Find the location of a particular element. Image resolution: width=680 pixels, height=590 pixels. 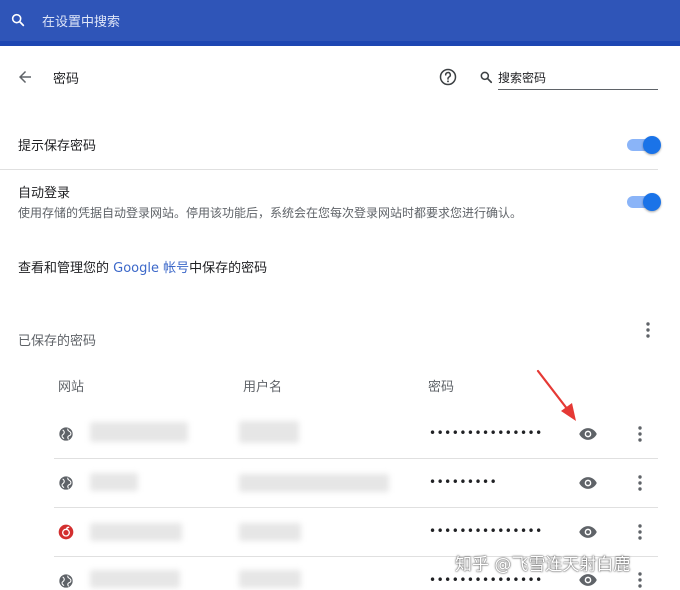

settings-search-input: 在设置中搜索 is located at coordinates (81, 20).